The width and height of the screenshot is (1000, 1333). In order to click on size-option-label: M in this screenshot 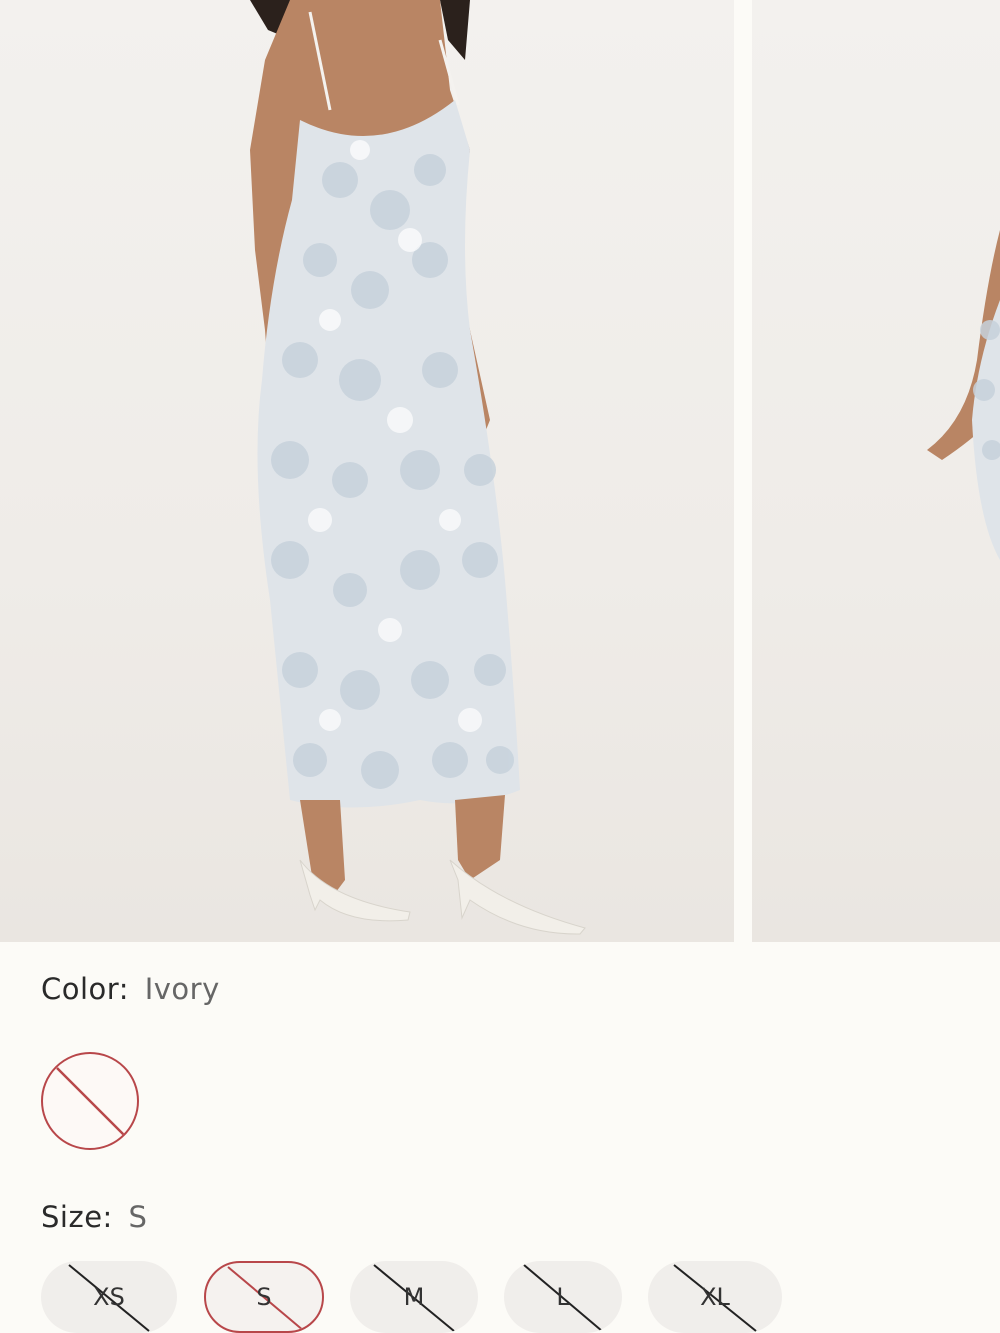, I will do `click(414, 1297)`.